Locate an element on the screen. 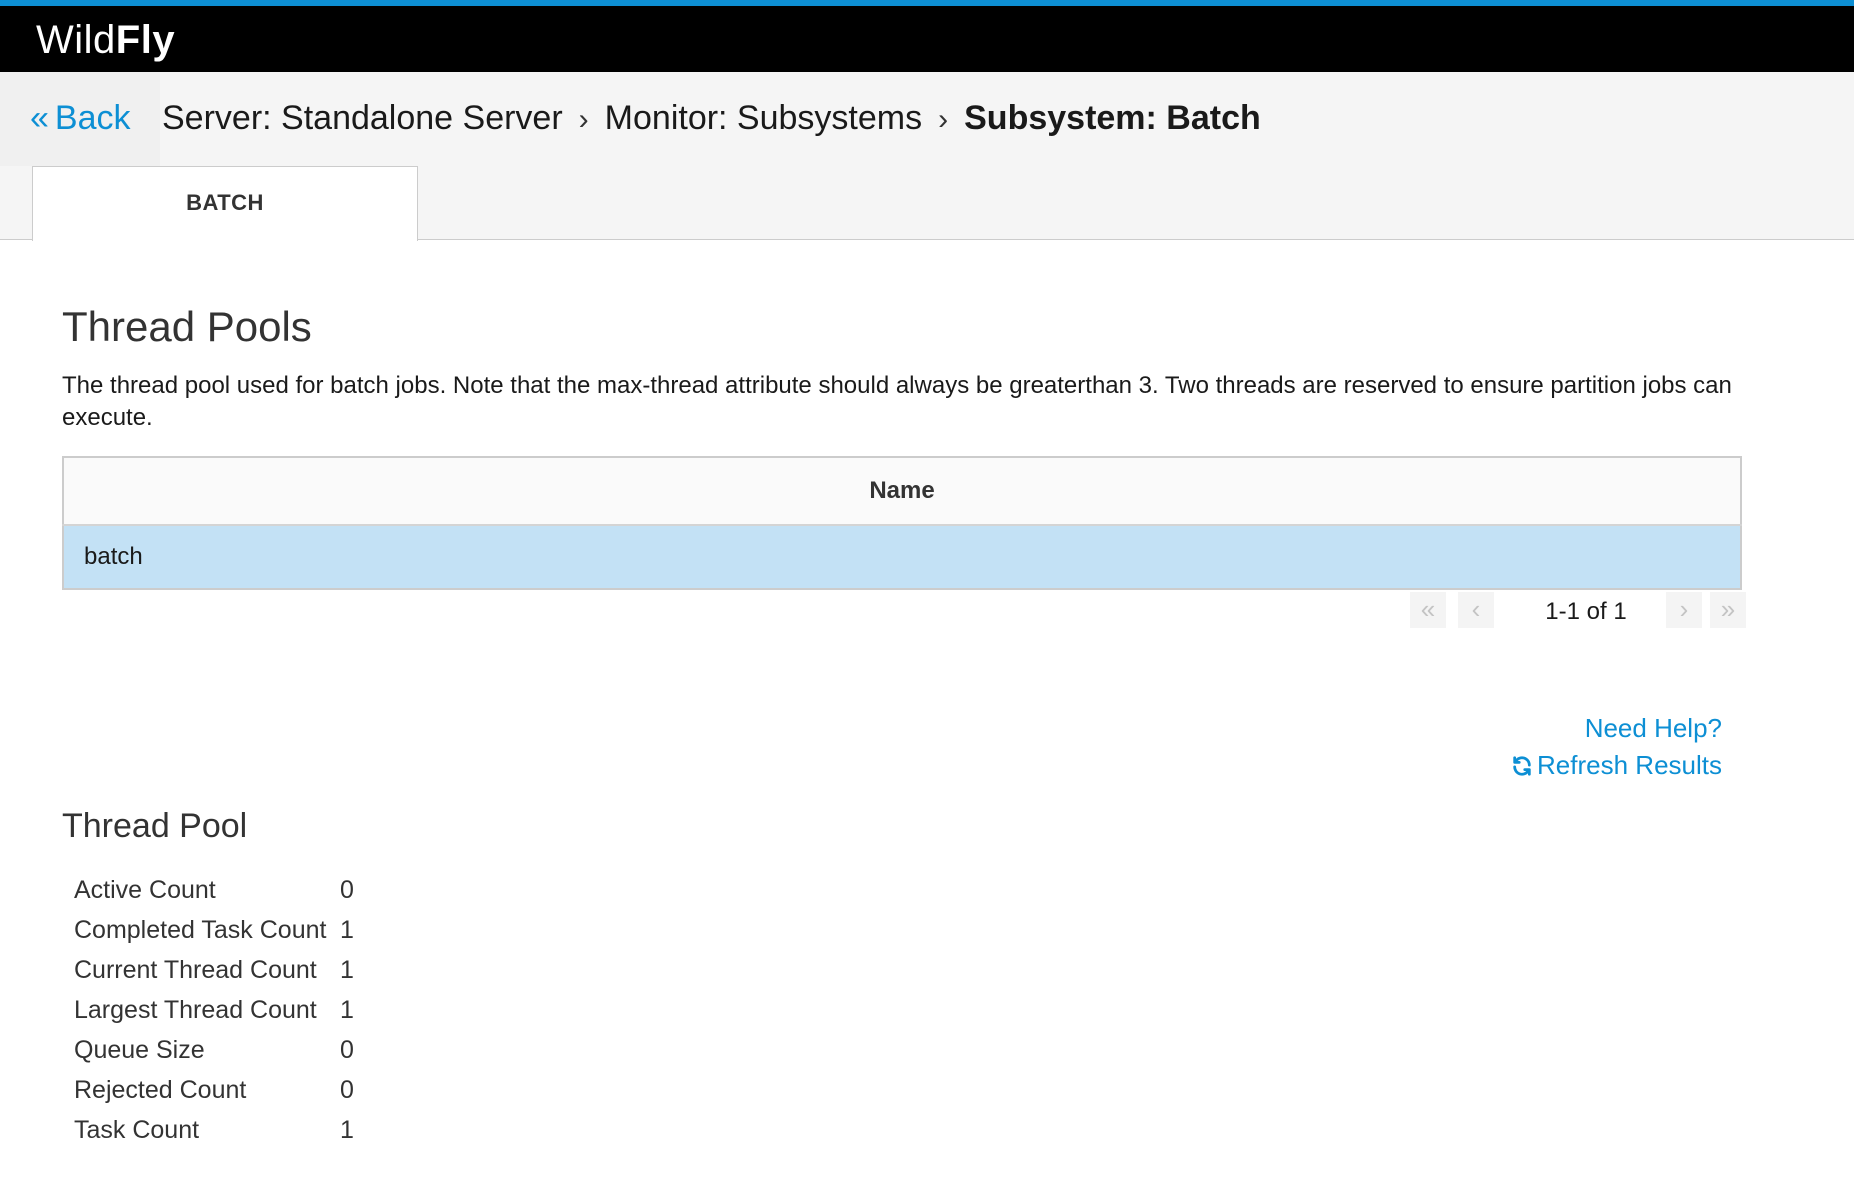  subsection-title: Thread Pool is located at coordinates (155, 826).